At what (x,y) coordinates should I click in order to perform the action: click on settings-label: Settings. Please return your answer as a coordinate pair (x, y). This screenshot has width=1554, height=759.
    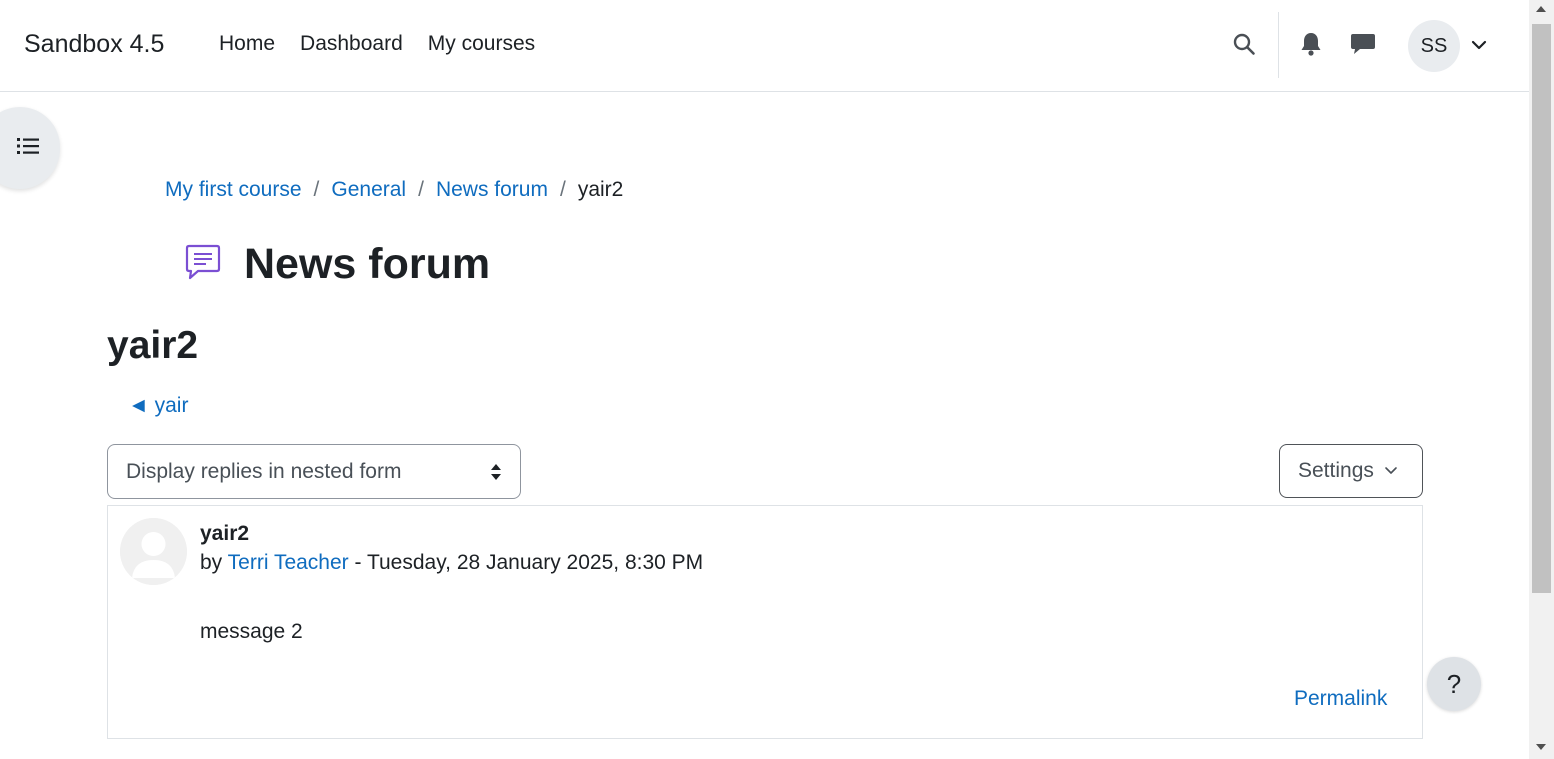
    Looking at the image, I should click on (1336, 470).